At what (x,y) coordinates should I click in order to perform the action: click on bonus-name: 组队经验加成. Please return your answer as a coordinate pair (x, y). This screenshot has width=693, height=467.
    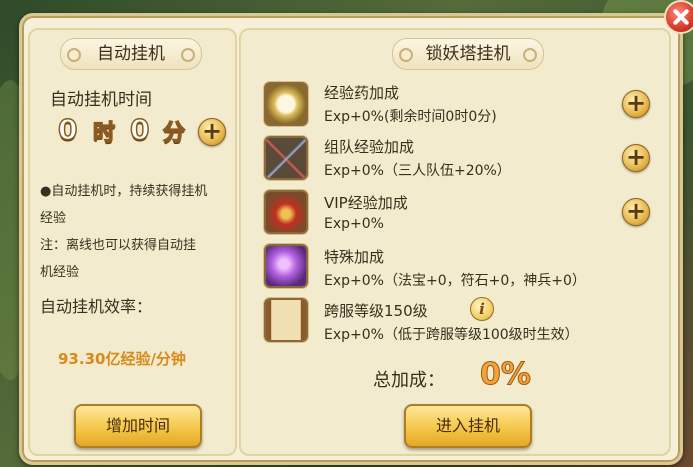
    Looking at the image, I should click on (369, 147).